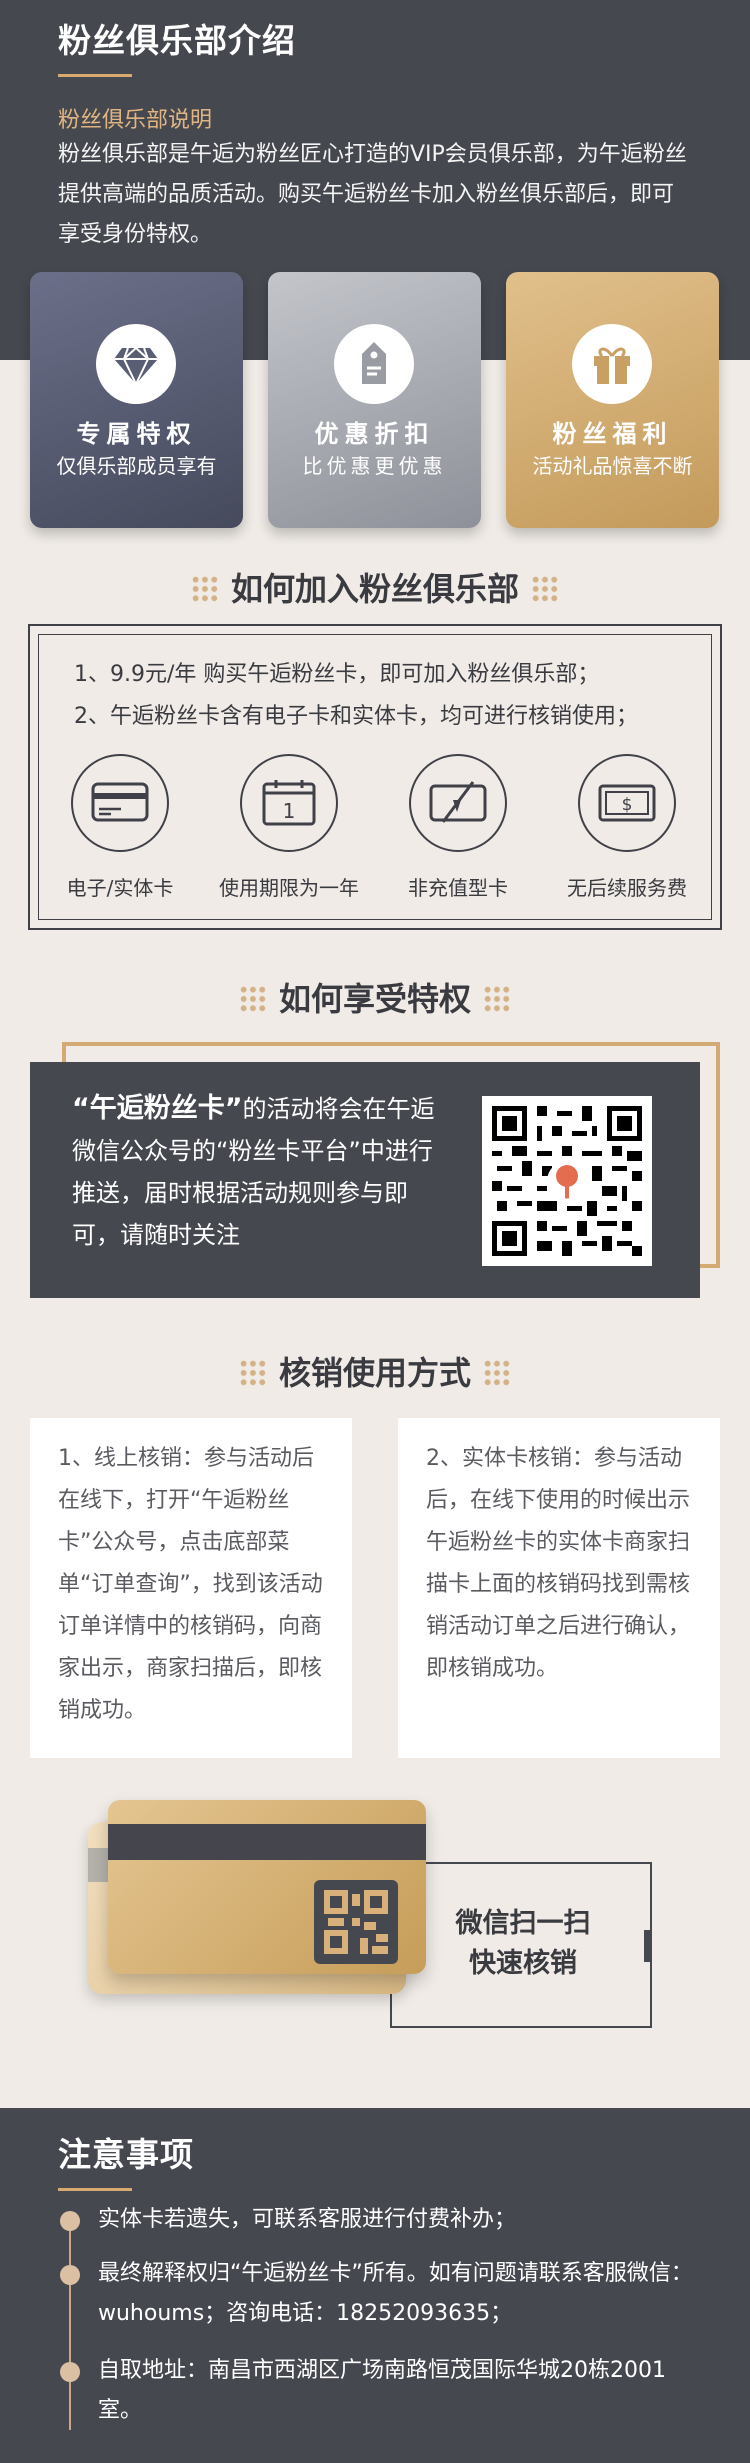  Describe the element at coordinates (135, 120) in the screenshot. I see `intro-subtitle: 粉丝俱乐部说明` at that location.